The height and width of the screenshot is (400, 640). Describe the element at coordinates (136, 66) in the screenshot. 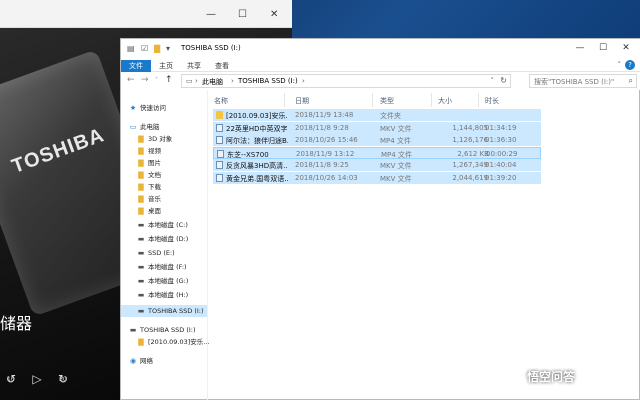

I see `tab-file: 文件` at that location.